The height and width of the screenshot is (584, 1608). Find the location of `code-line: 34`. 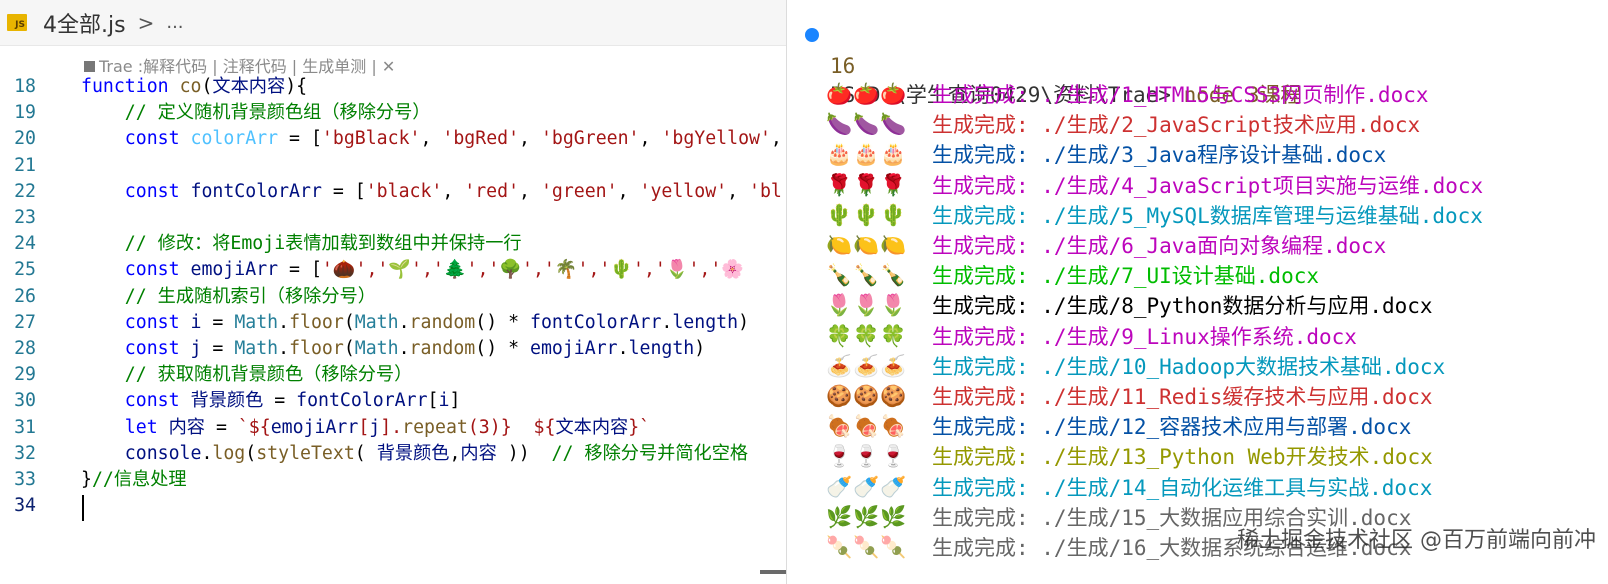

code-line: 34 is located at coordinates (393, 505).